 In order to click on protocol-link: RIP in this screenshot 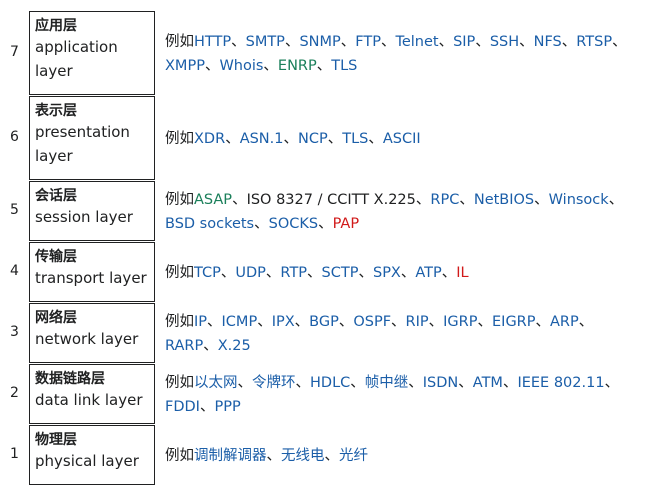, I will do `click(417, 322)`.